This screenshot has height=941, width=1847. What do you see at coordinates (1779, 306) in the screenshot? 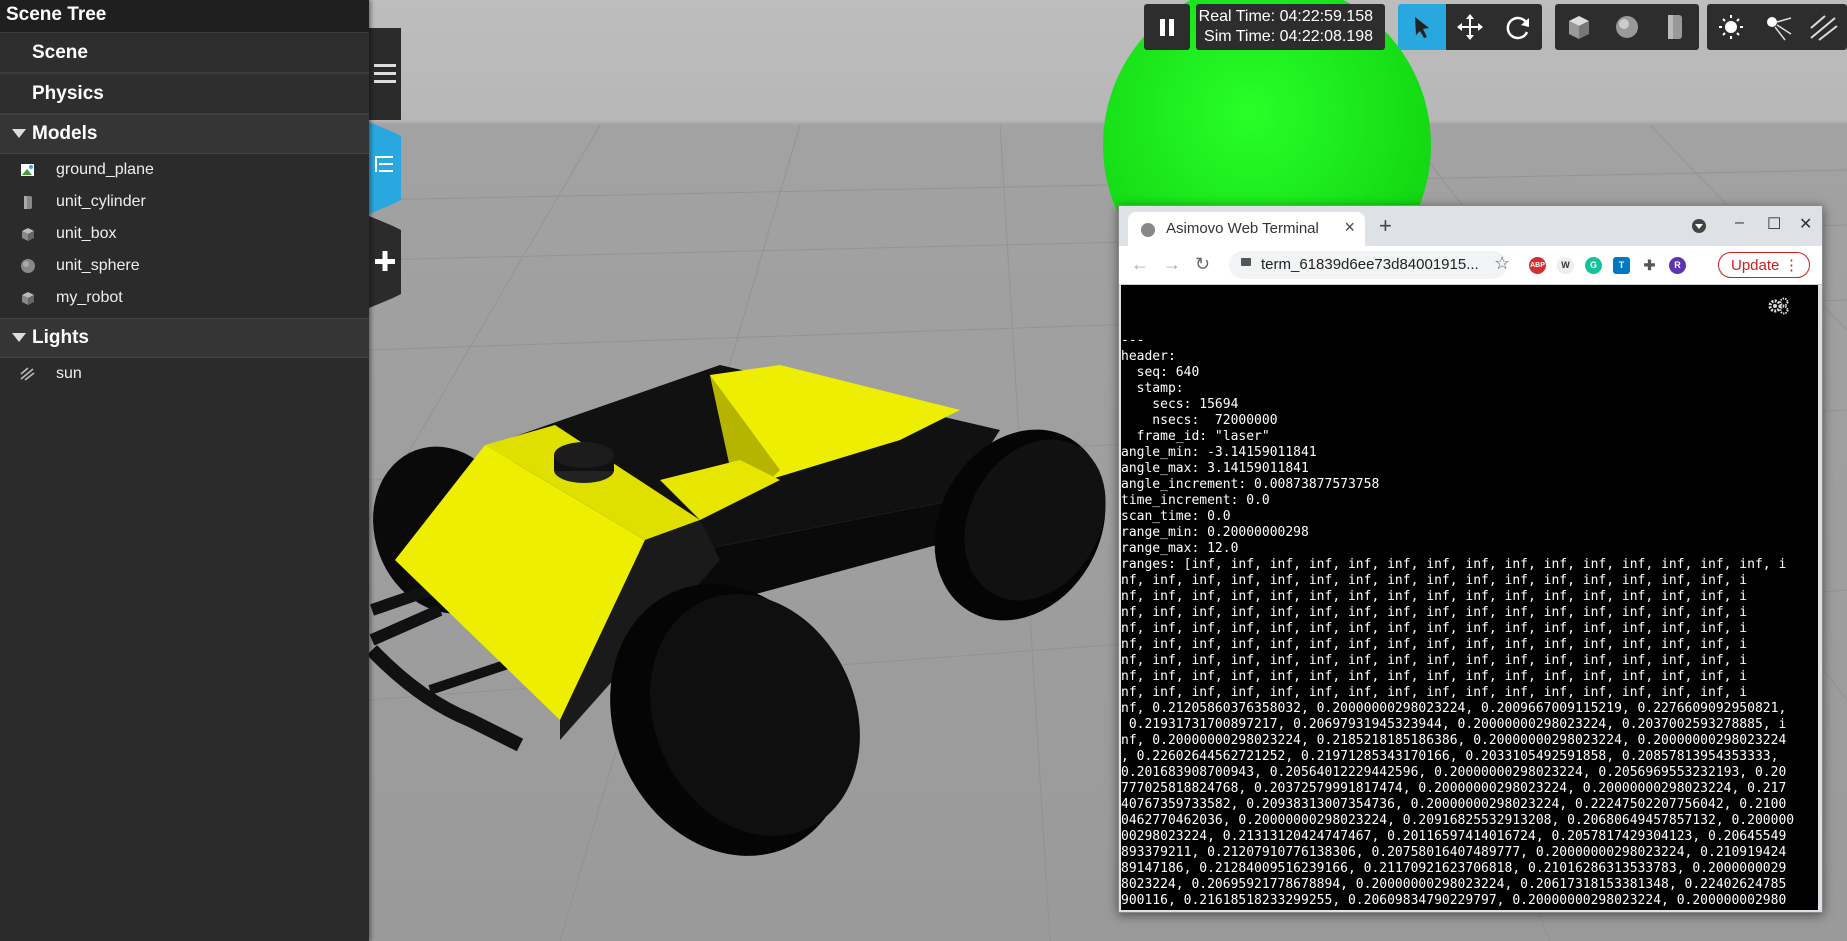
I see `settings-gears-icon` at bounding box center [1779, 306].